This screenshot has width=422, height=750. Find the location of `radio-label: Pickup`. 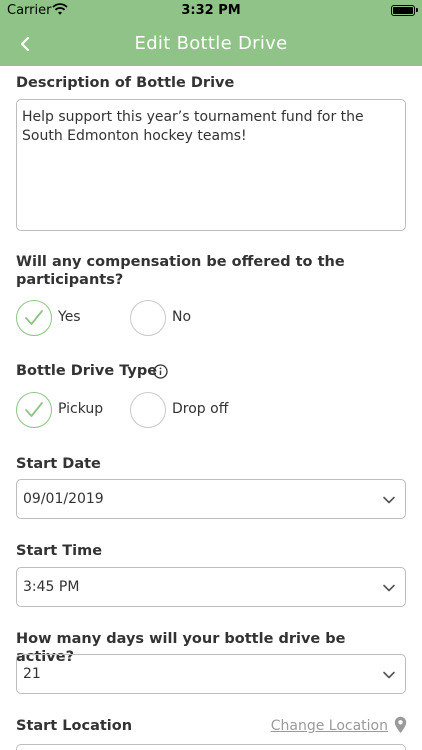

radio-label: Pickup is located at coordinates (81, 409).